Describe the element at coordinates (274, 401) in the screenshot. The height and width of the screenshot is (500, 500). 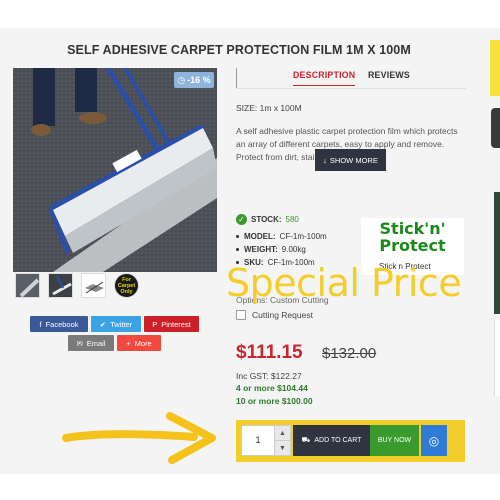
I see `tier-price-10: 10 or more $100.00` at that location.